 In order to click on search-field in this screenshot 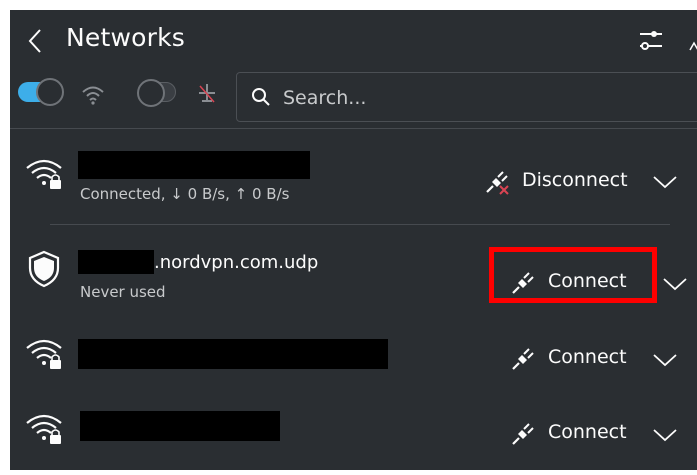, I will do `click(466, 97)`.